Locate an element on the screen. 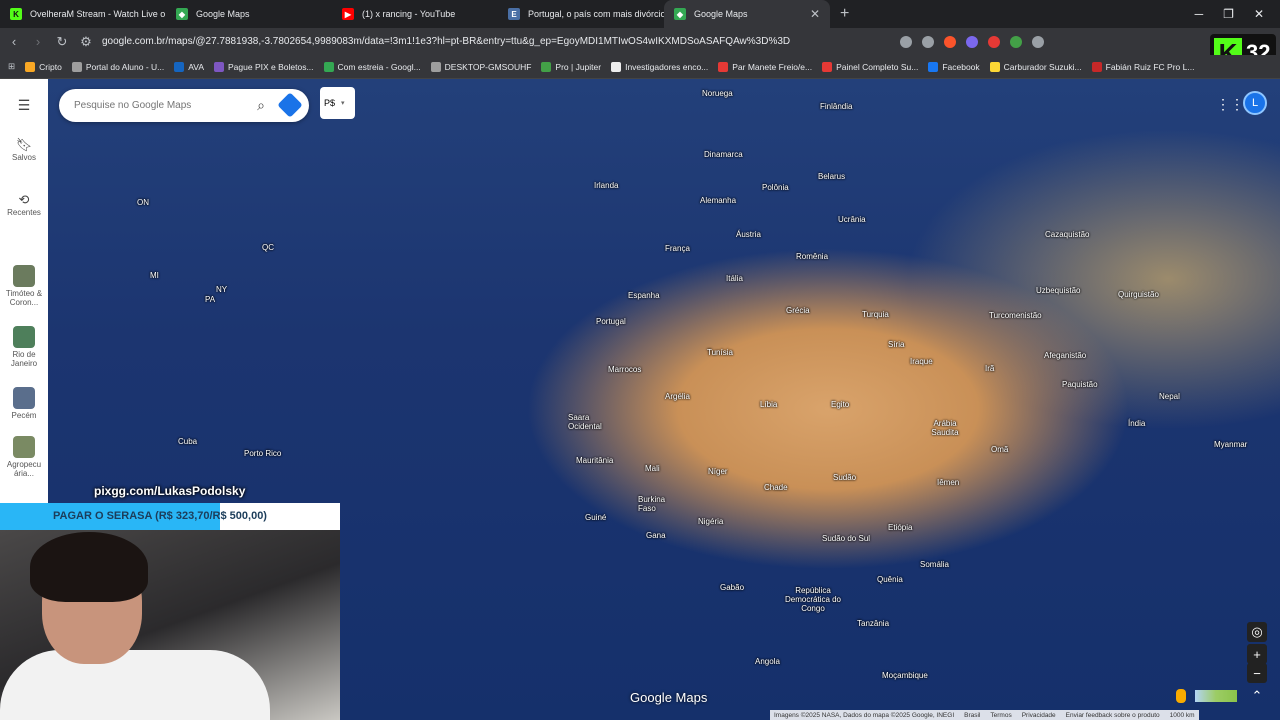 The height and width of the screenshot is (720, 1280). close-window-icon: ✕ is located at coordinates (1259, 14).